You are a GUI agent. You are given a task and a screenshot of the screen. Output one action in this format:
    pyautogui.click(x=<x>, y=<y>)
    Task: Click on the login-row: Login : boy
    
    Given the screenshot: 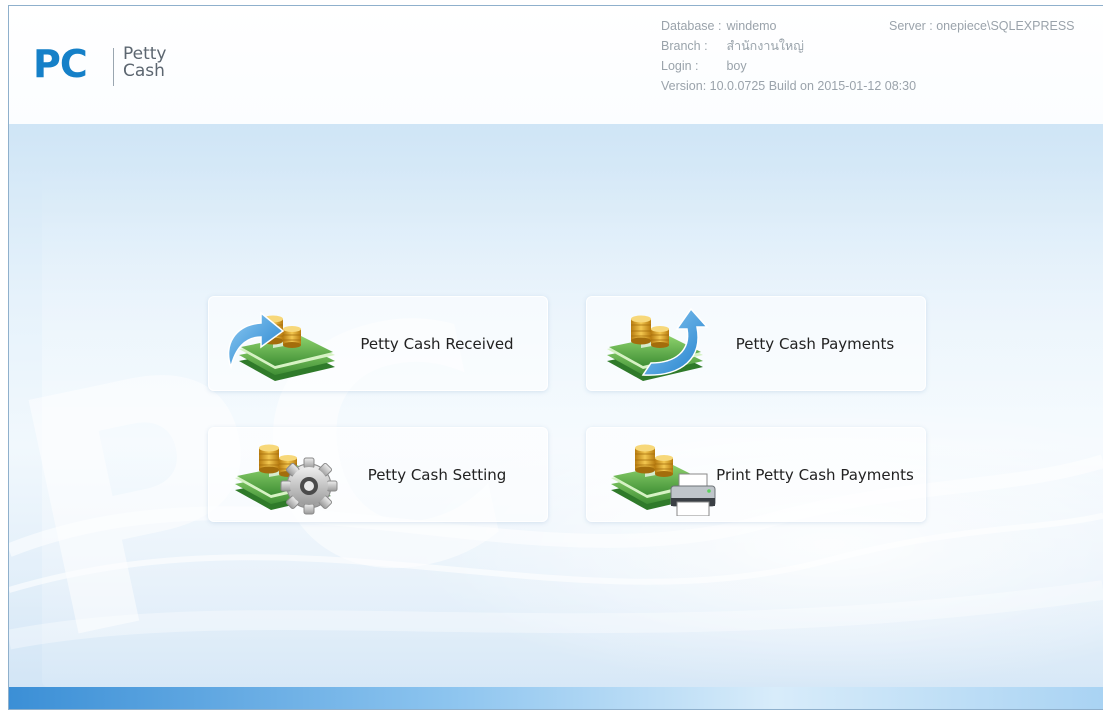 What is the action you would take?
    pyautogui.click(x=788, y=66)
    